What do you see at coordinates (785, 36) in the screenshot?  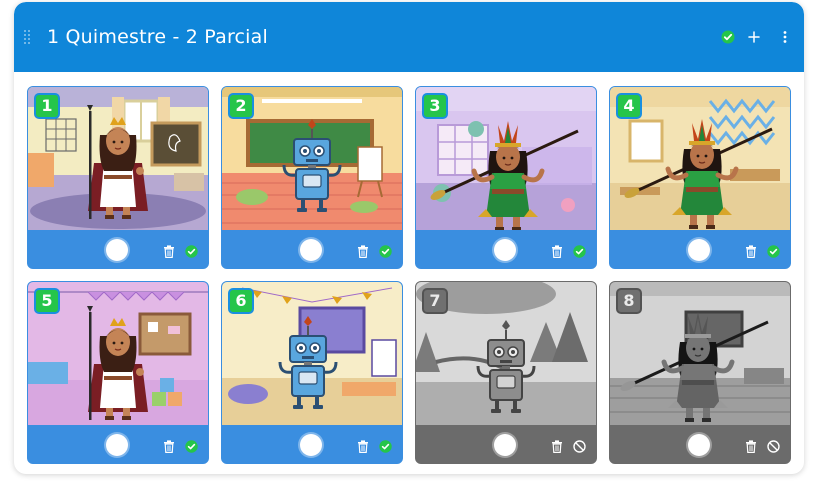 I see `more-vertical-icon` at bounding box center [785, 36].